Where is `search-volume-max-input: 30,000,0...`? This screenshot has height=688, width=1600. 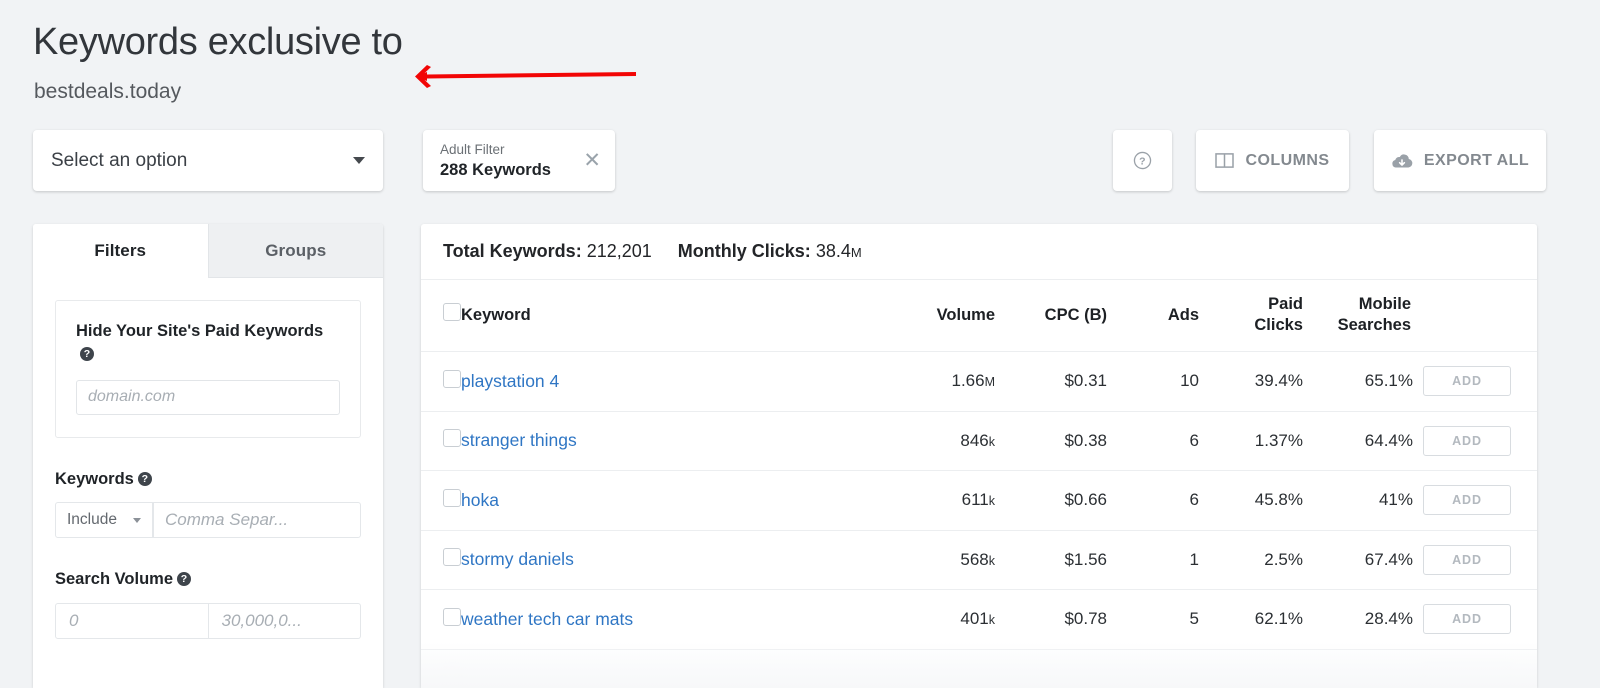
search-volume-max-input: 30,000,0... is located at coordinates (284, 620).